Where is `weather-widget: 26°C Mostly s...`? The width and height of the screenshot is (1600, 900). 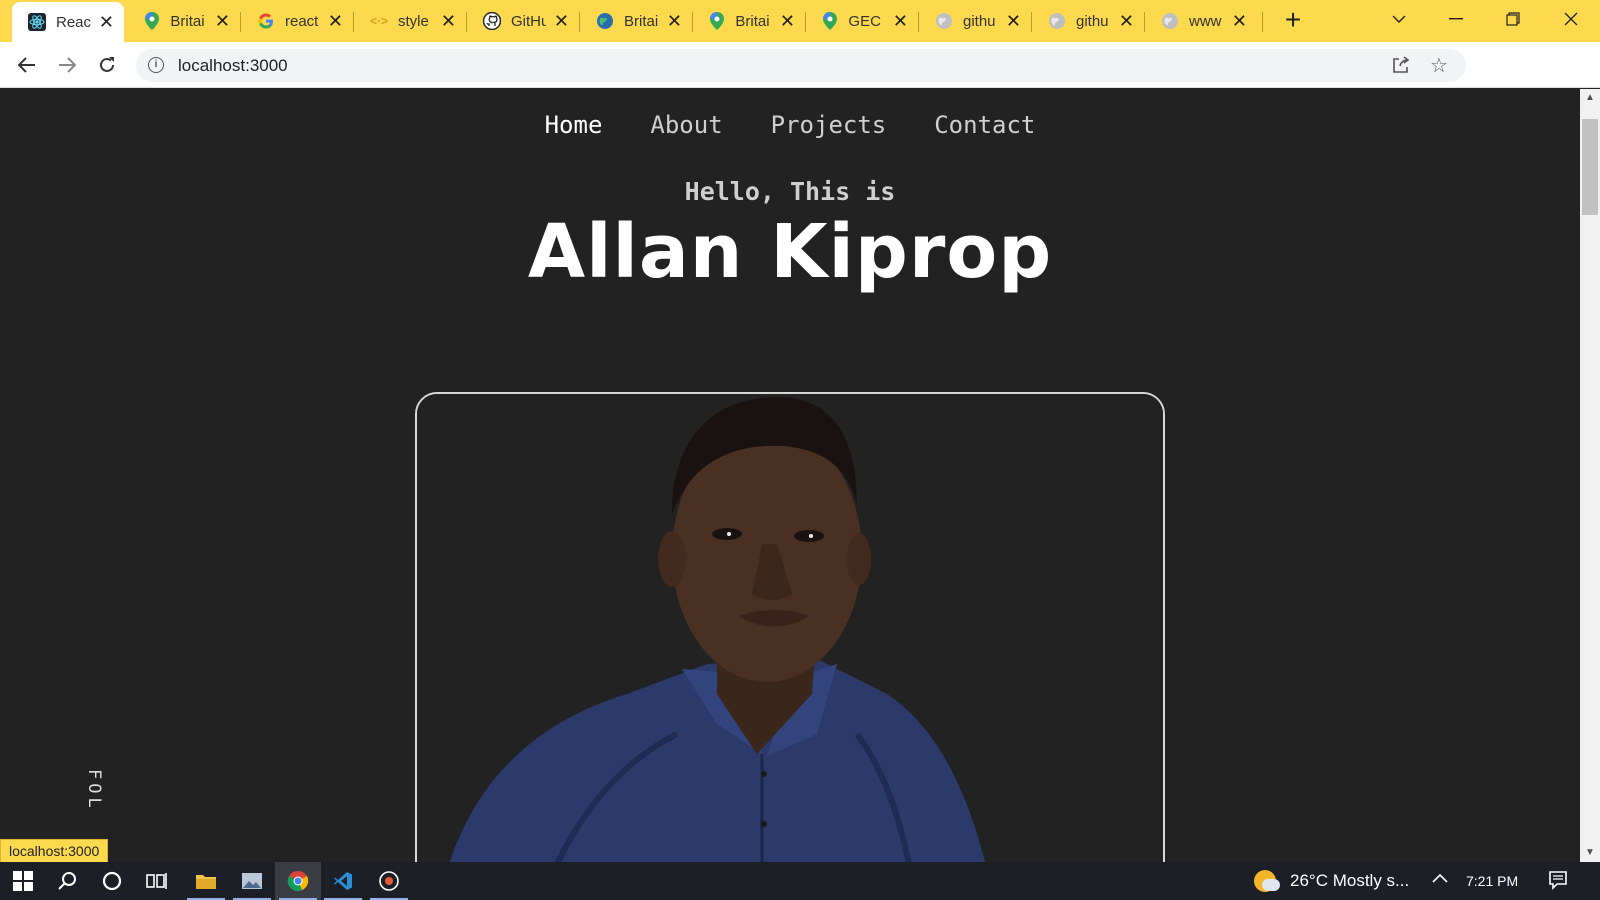 weather-widget: 26°C Mostly s... is located at coordinates (1331, 881).